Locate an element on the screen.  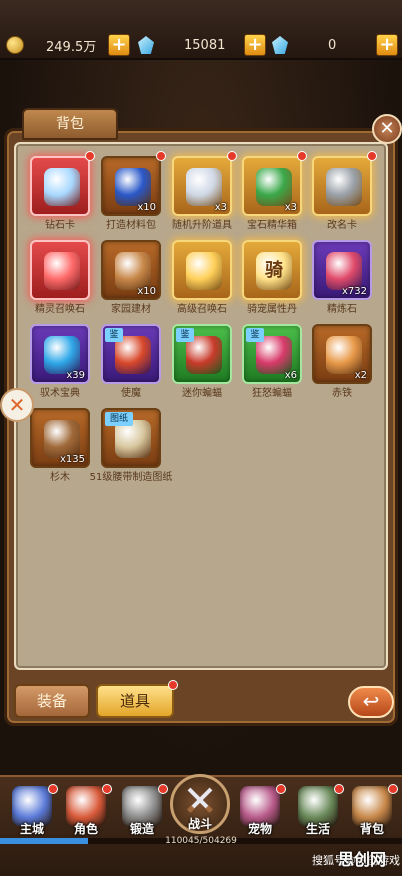
diamond-amount: 15081 is located at coordinates (205, 45).